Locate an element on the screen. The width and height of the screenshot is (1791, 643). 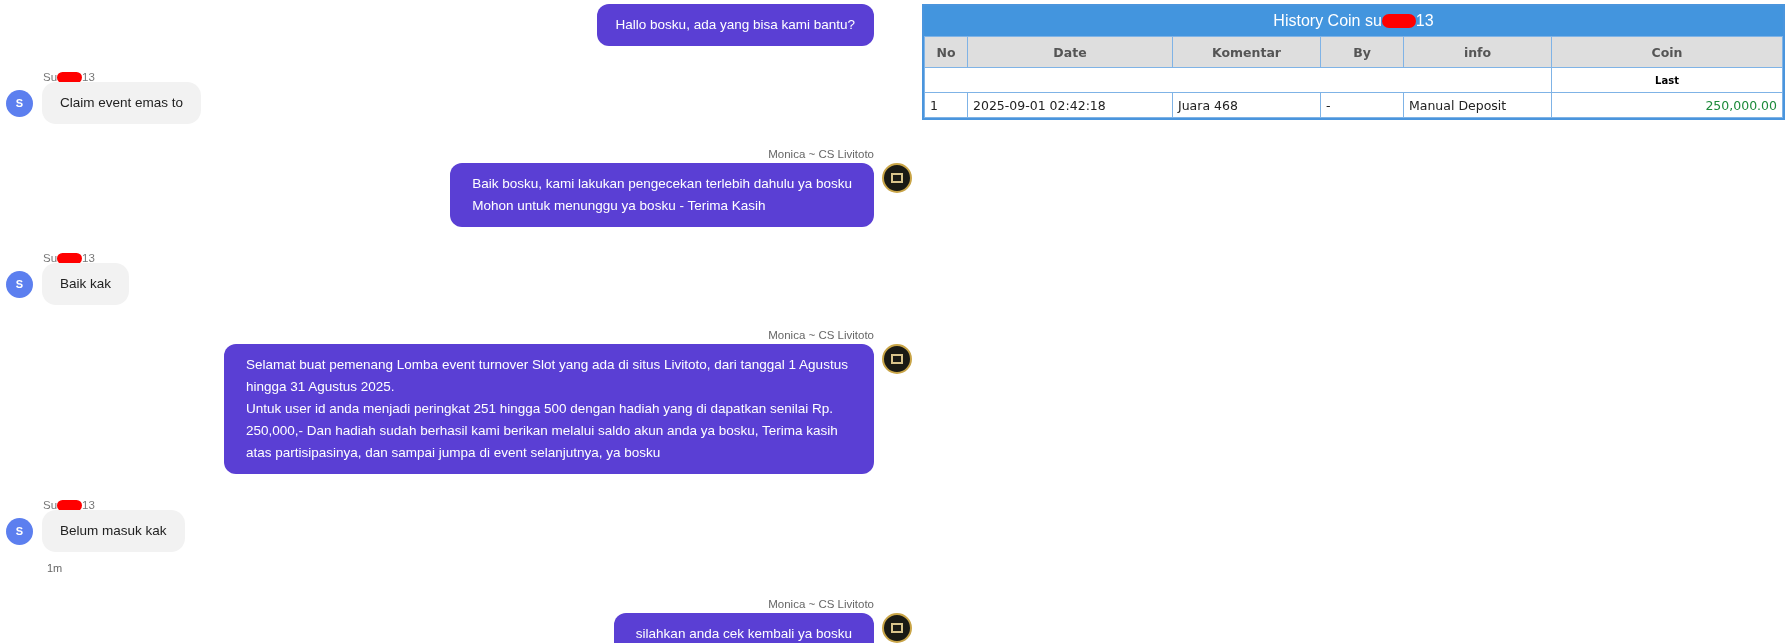
column-header: By is located at coordinates (1362, 52).